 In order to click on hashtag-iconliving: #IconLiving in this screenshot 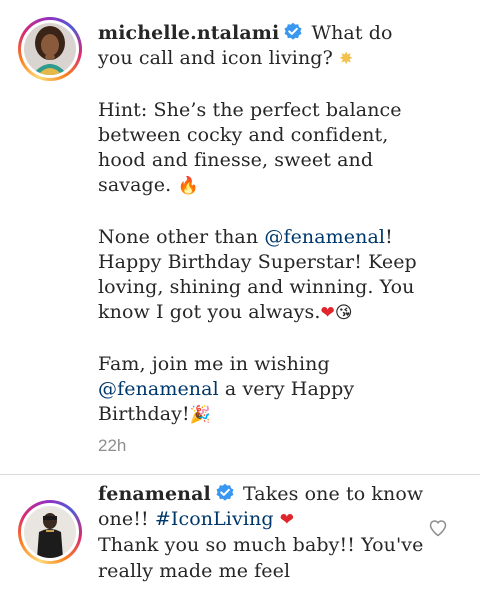, I will do `click(214, 519)`.